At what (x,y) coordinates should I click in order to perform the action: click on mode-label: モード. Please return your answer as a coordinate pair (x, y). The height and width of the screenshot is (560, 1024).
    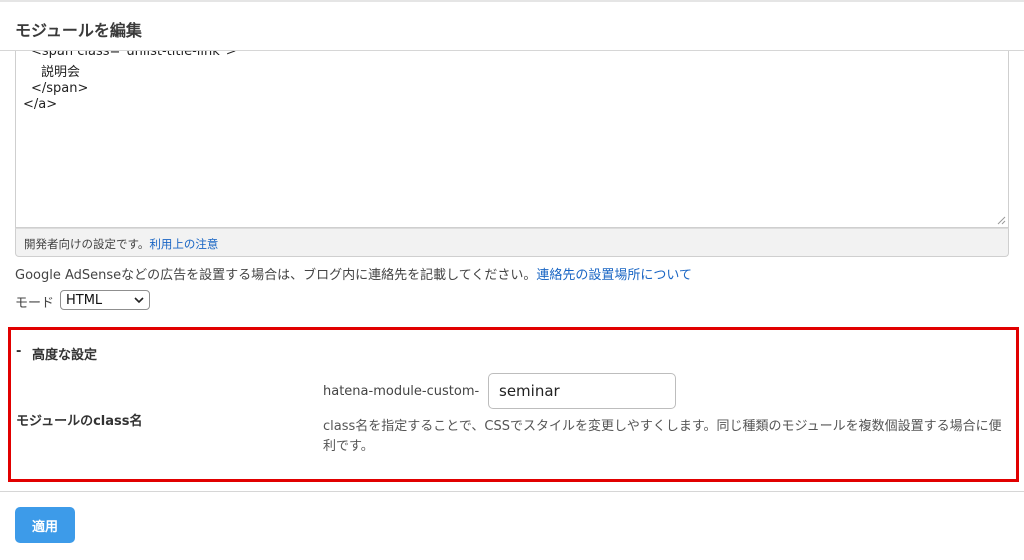
    Looking at the image, I should click on (35, 303).